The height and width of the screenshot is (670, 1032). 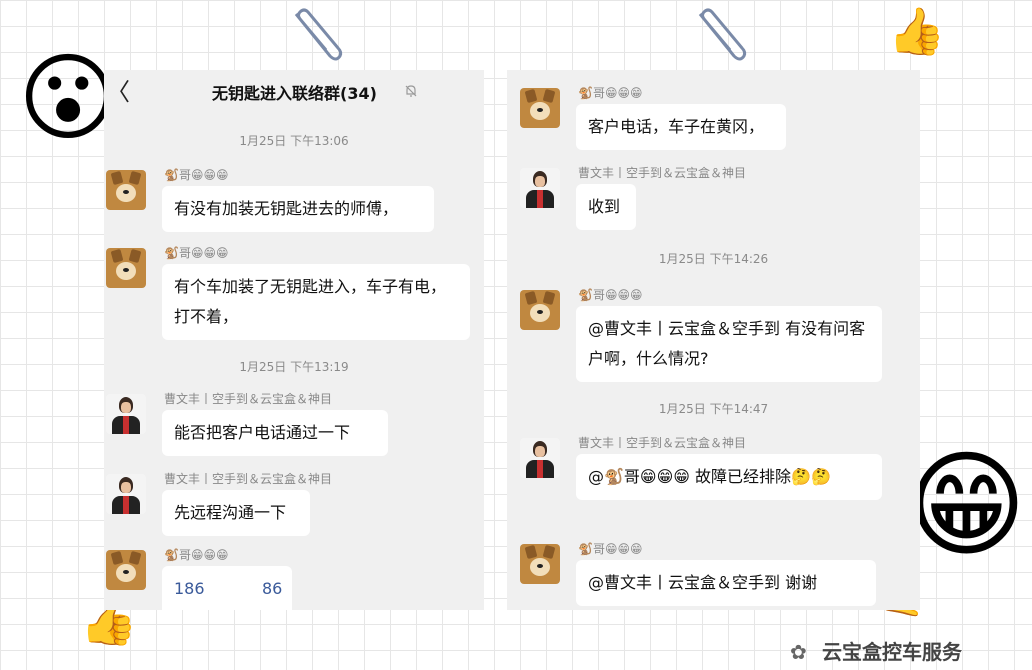 I want to click on timestamp: 1月25日 下午13:06, so click(x=294, y=141).